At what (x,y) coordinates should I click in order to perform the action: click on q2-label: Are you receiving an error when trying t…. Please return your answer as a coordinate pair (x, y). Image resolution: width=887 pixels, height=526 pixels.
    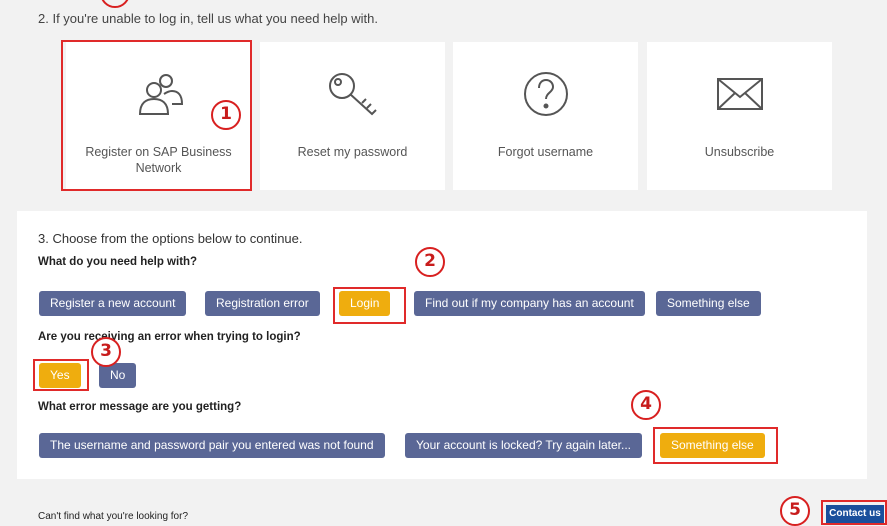
    Looking at the image, I should click on (169, 337).